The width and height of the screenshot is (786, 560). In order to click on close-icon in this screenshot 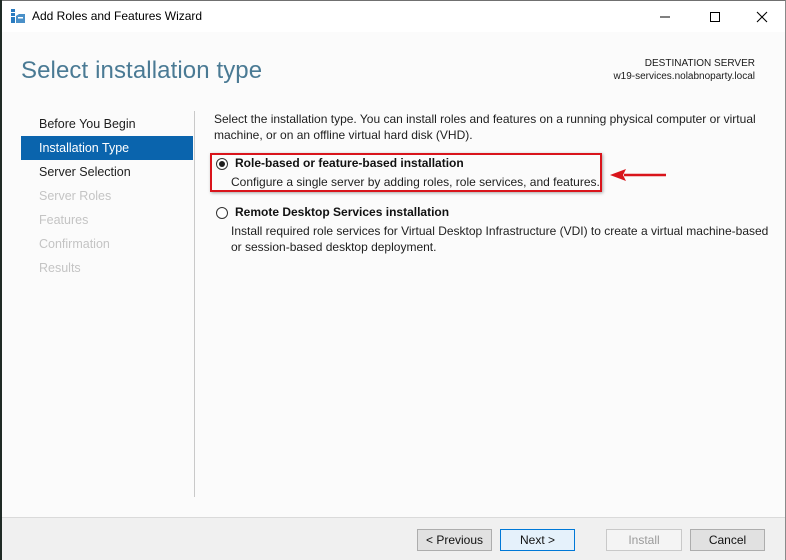, I will do `click(762, 16)`.